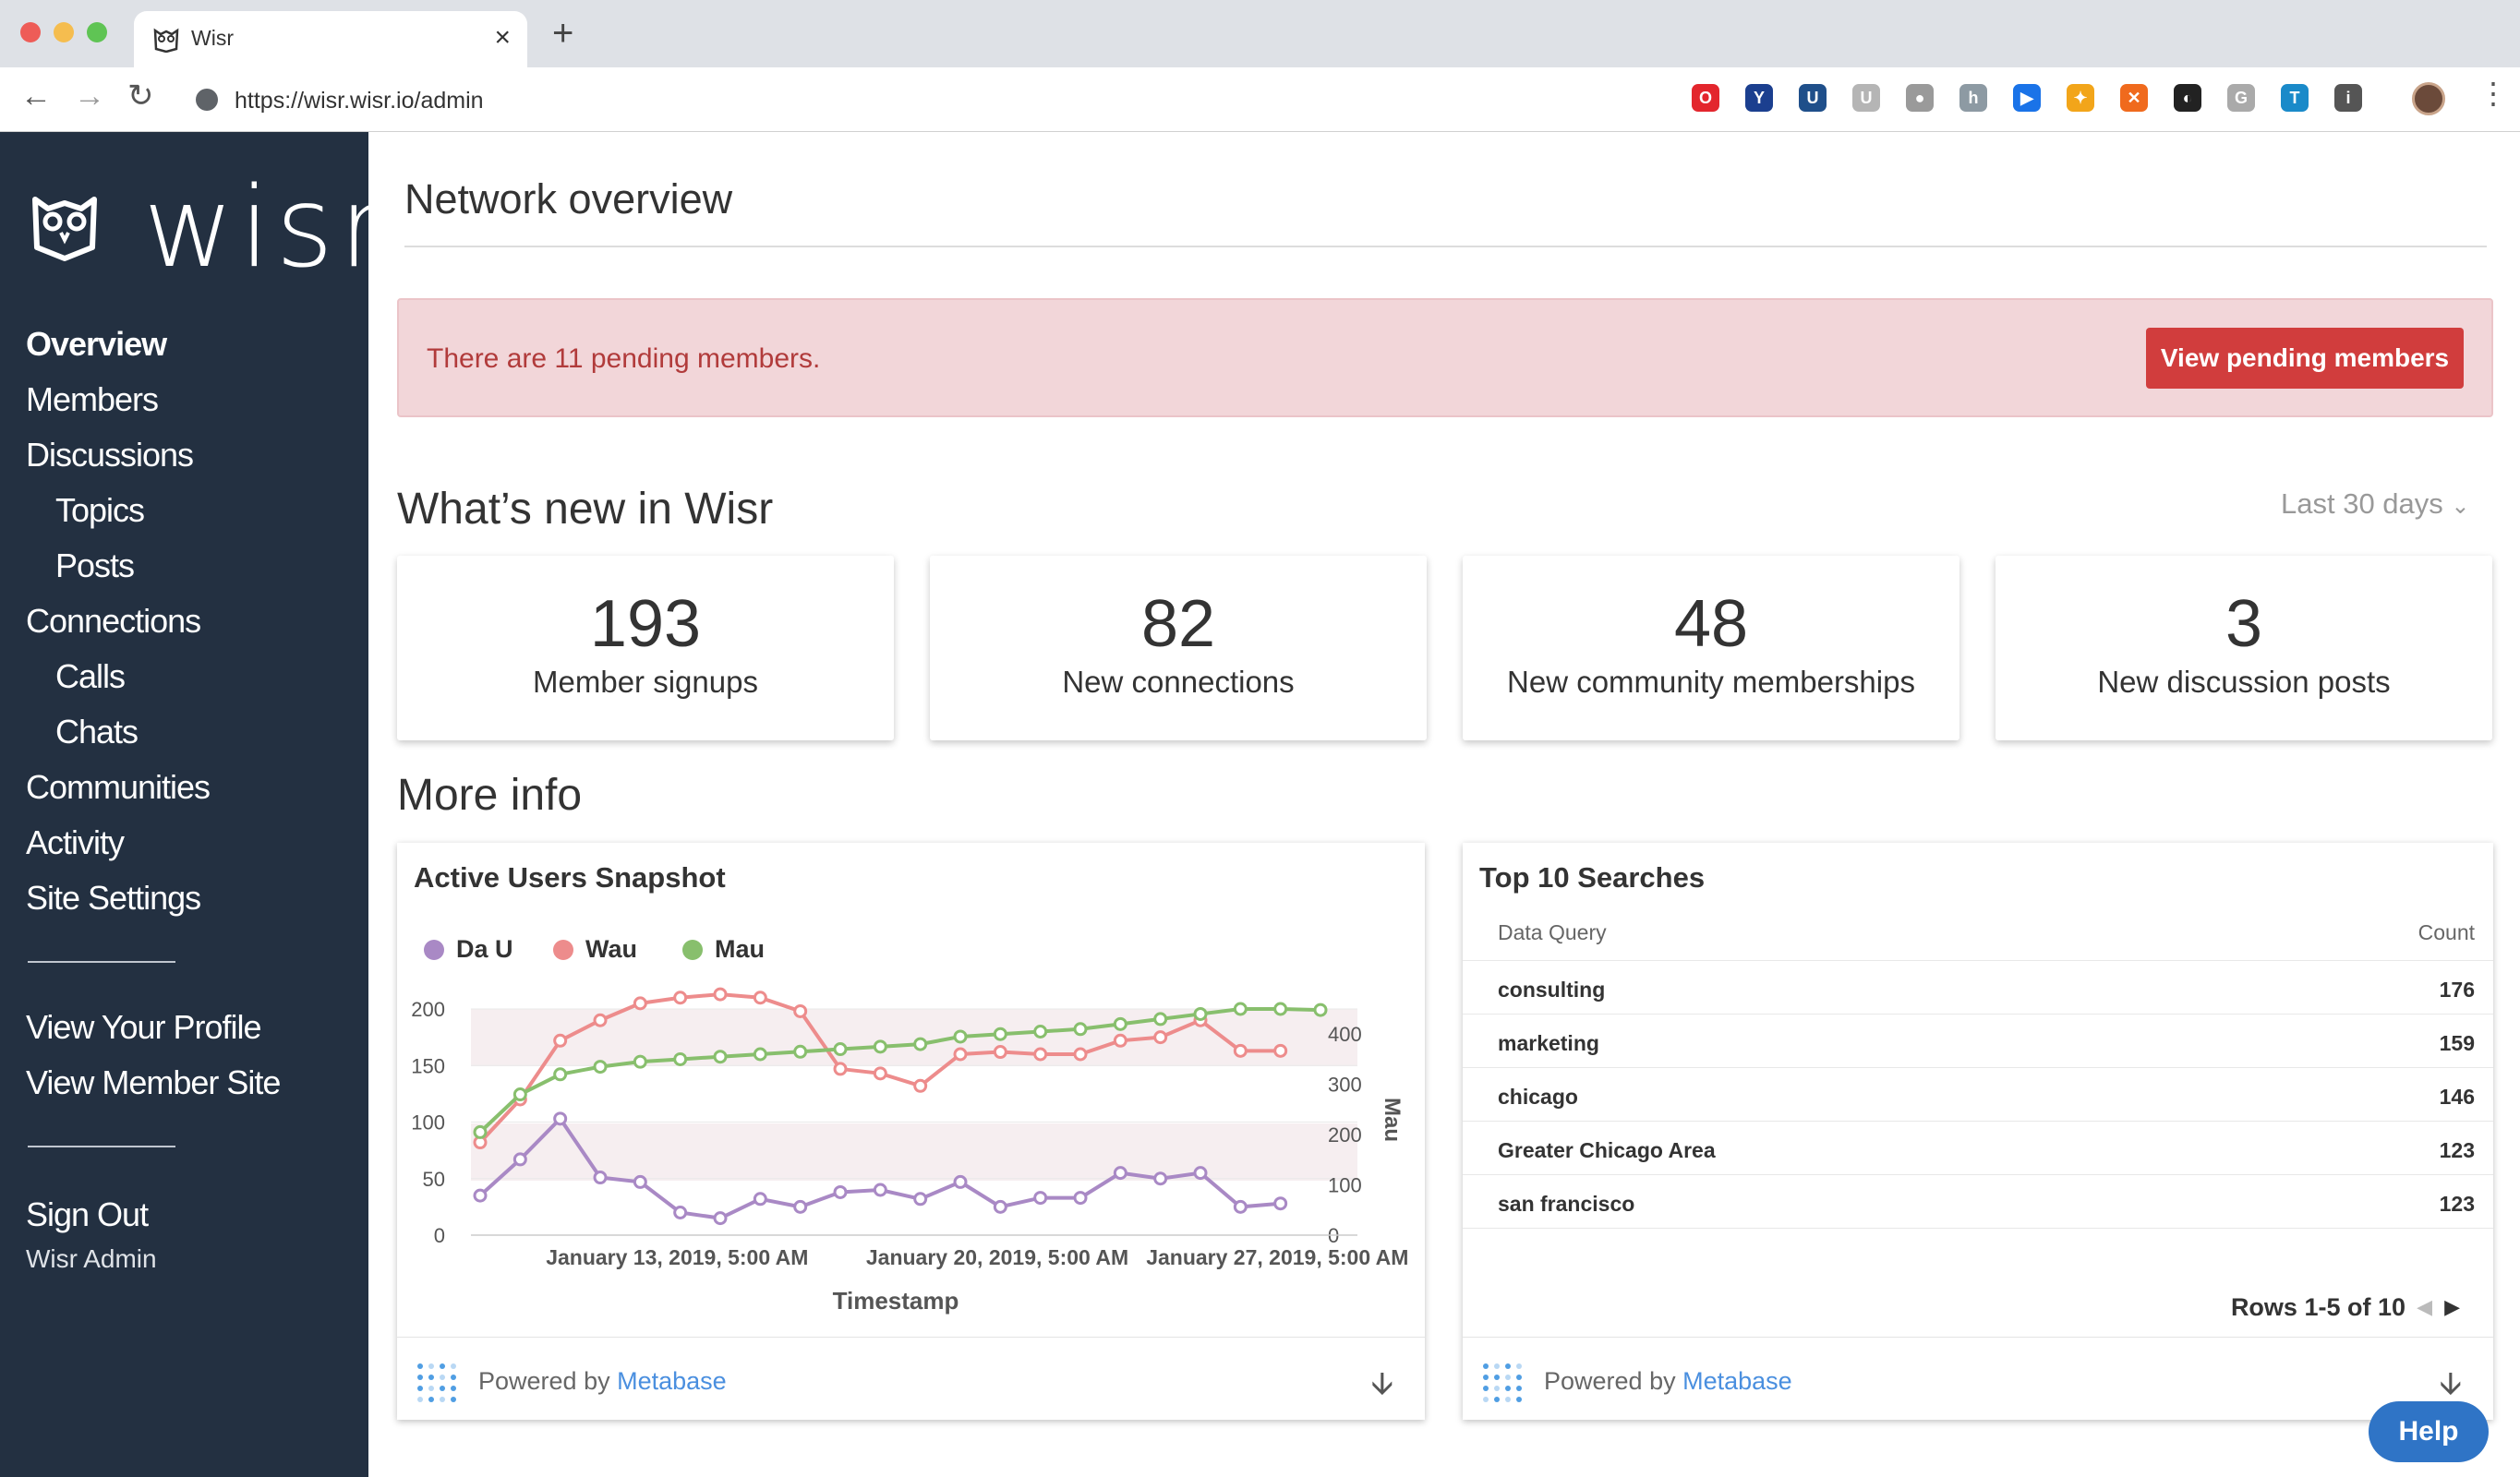 The height and width of the screenshot is (1477, 2520). I want to click on extension-icon: h, so click(1973, 98).